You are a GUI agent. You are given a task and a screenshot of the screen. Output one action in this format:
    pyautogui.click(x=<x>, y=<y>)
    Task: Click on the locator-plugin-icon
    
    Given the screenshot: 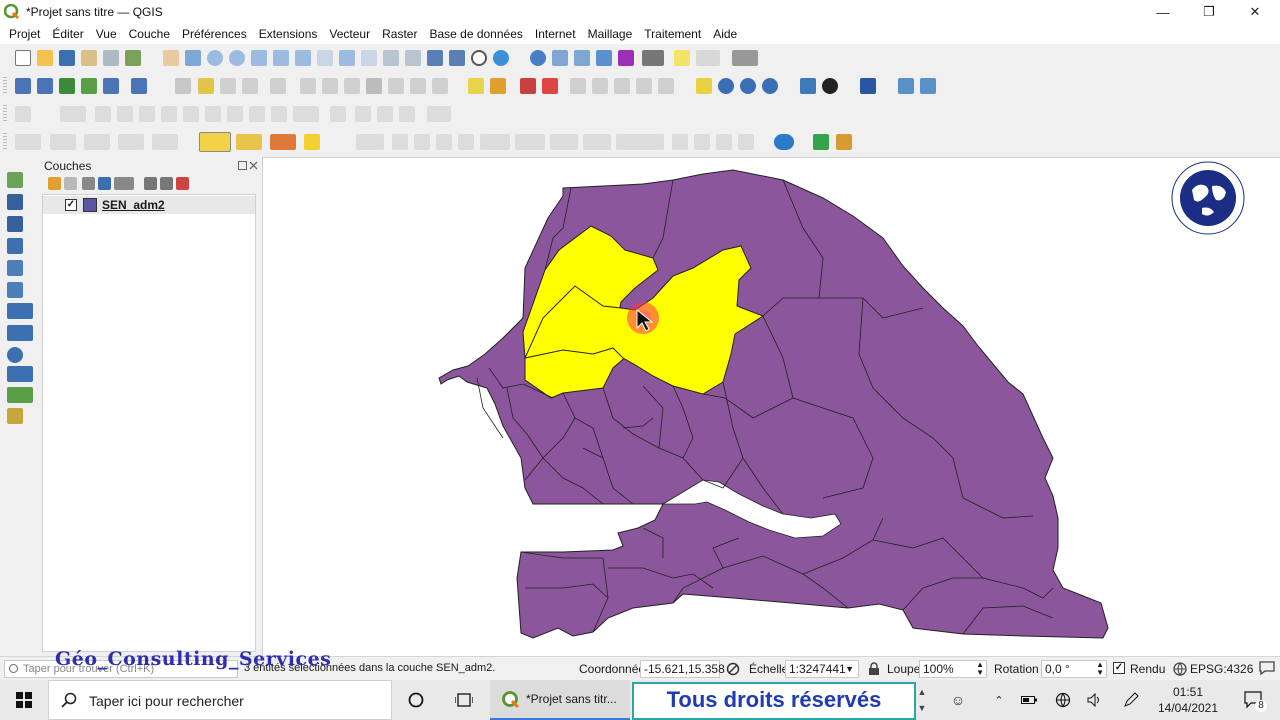 What is the action you would take?
    pyautogui.click(x=784, y=142)
    